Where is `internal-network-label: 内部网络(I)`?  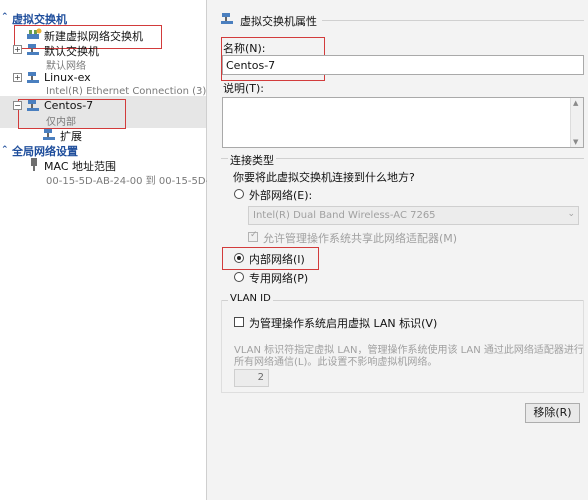 internal-network-label: 内部网络(I) is located at coordinates (277, 259).